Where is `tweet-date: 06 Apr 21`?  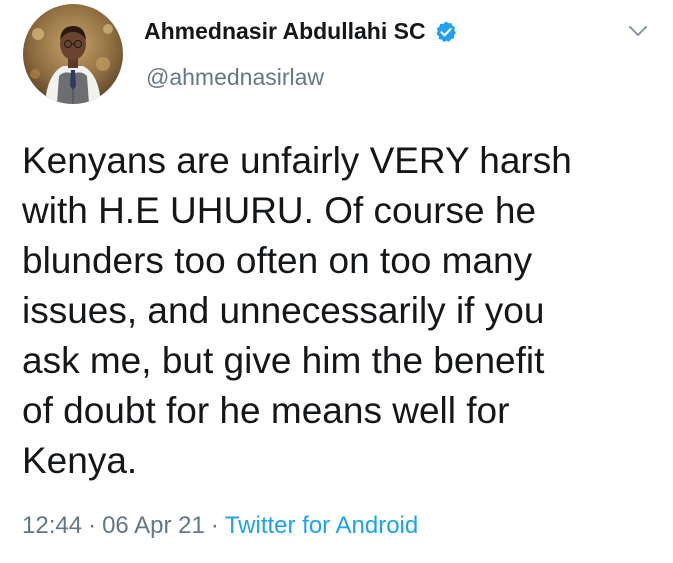 tweet-date: 06 Apr 21 is located at coordinates (153, 525).